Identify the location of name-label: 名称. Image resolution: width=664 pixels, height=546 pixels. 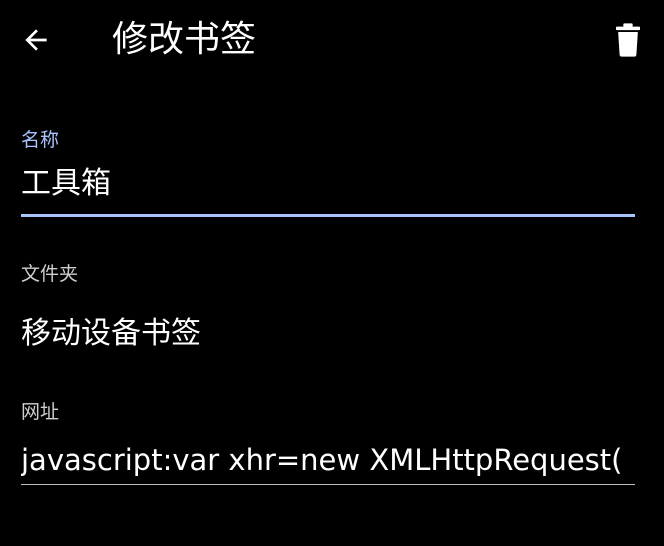
(40, 140).